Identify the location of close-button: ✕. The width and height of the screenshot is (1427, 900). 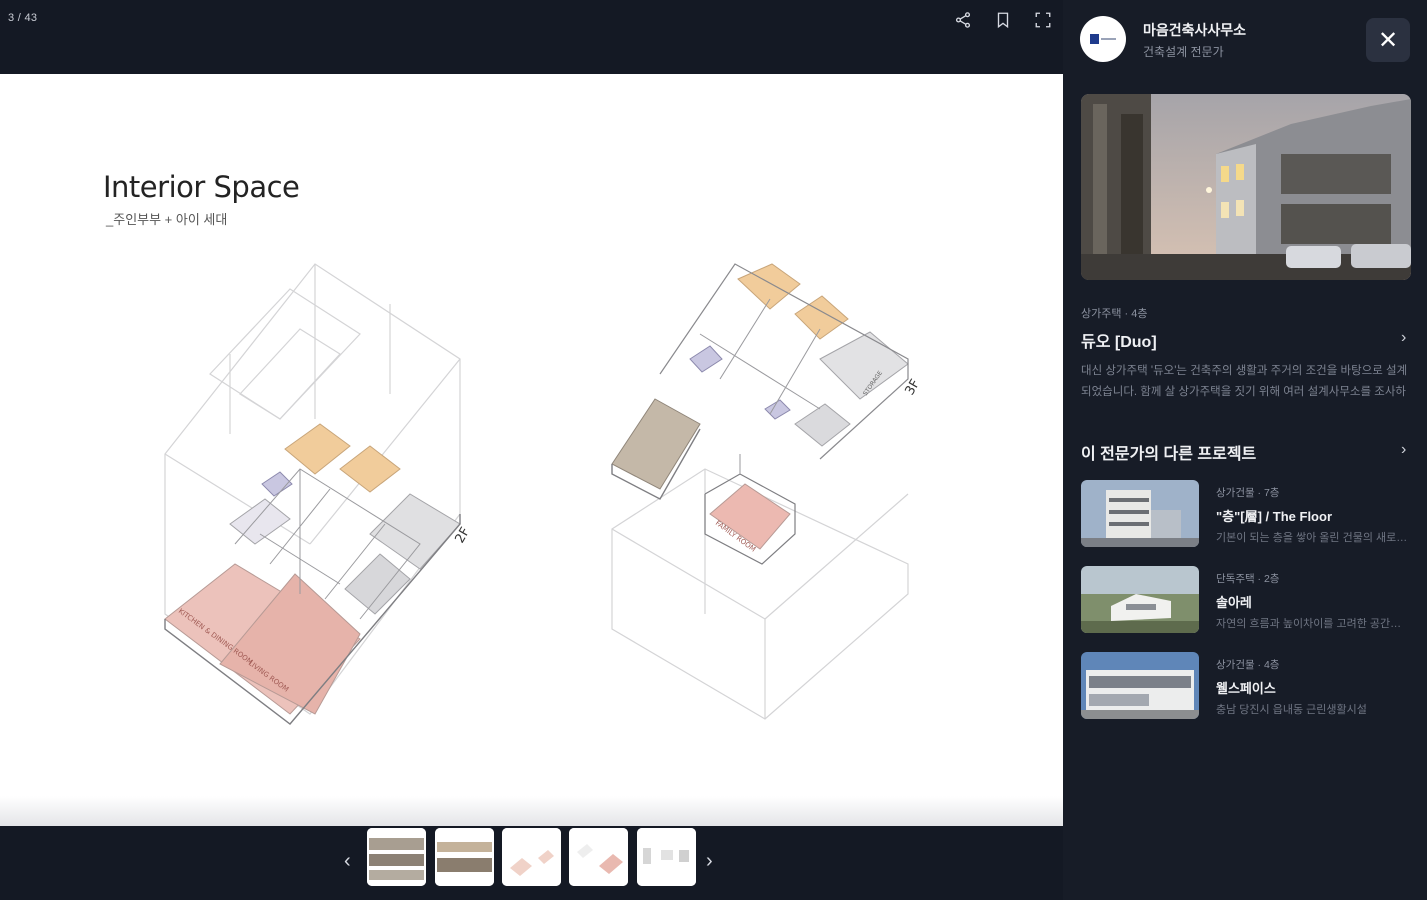
(1388, 40).